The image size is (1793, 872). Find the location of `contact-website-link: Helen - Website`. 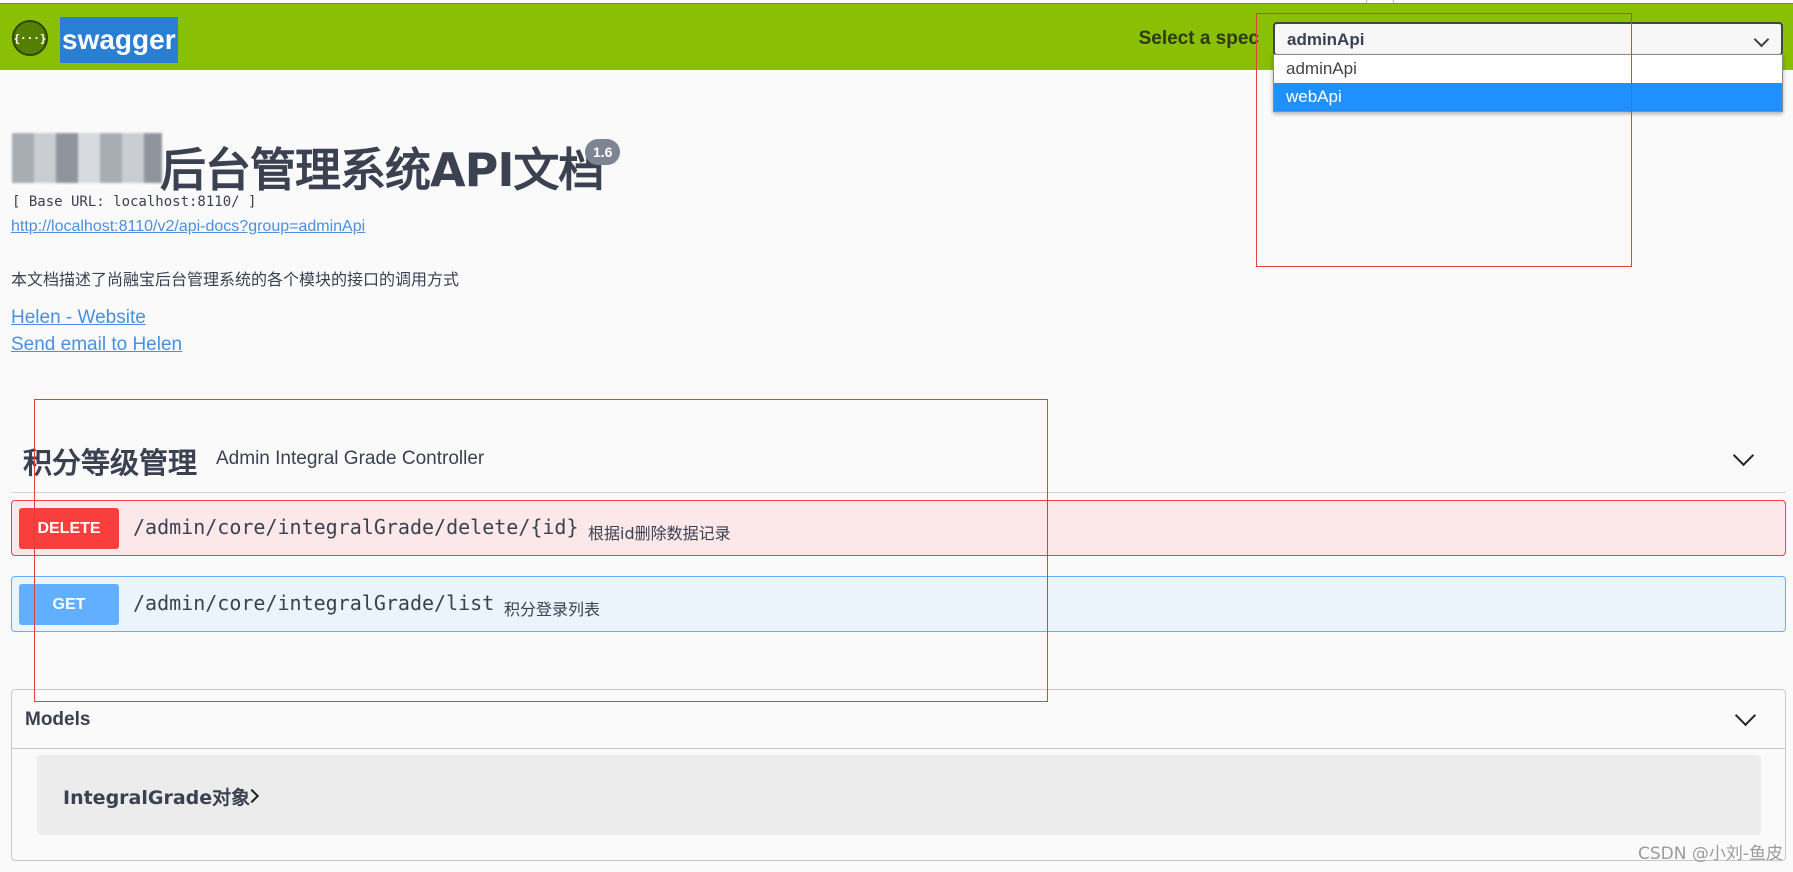

contact-website-link: Helen - Website is located at coordinates (78, 318).